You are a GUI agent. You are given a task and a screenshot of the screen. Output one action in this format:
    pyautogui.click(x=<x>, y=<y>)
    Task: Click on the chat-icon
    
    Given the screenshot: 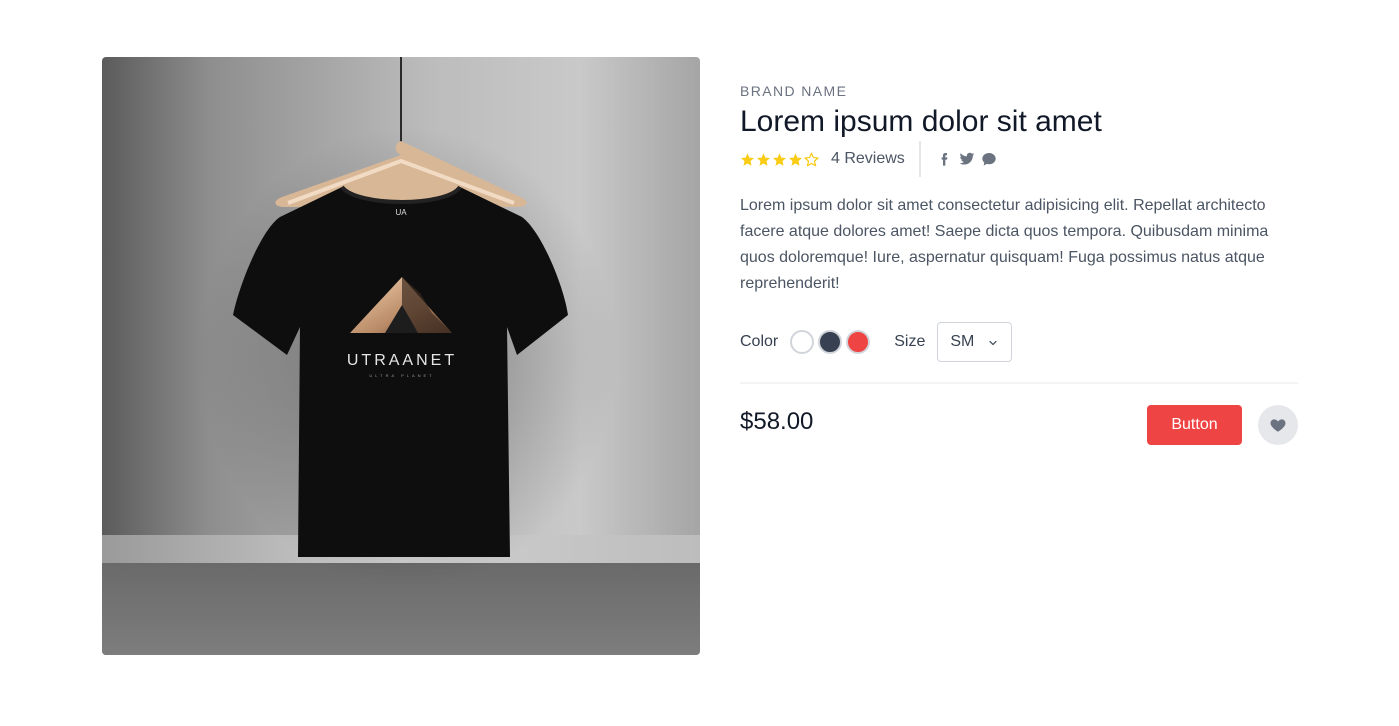 What is the action you would take?
    pyautogui.click(x=989, y=159)
    